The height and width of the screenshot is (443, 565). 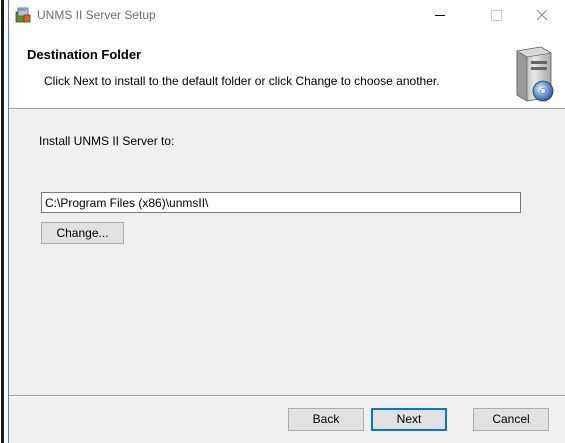 What do you see at coordinates (23, 15) in the screenshot?
I see `installer-icon` at bounding box center [23, 15].